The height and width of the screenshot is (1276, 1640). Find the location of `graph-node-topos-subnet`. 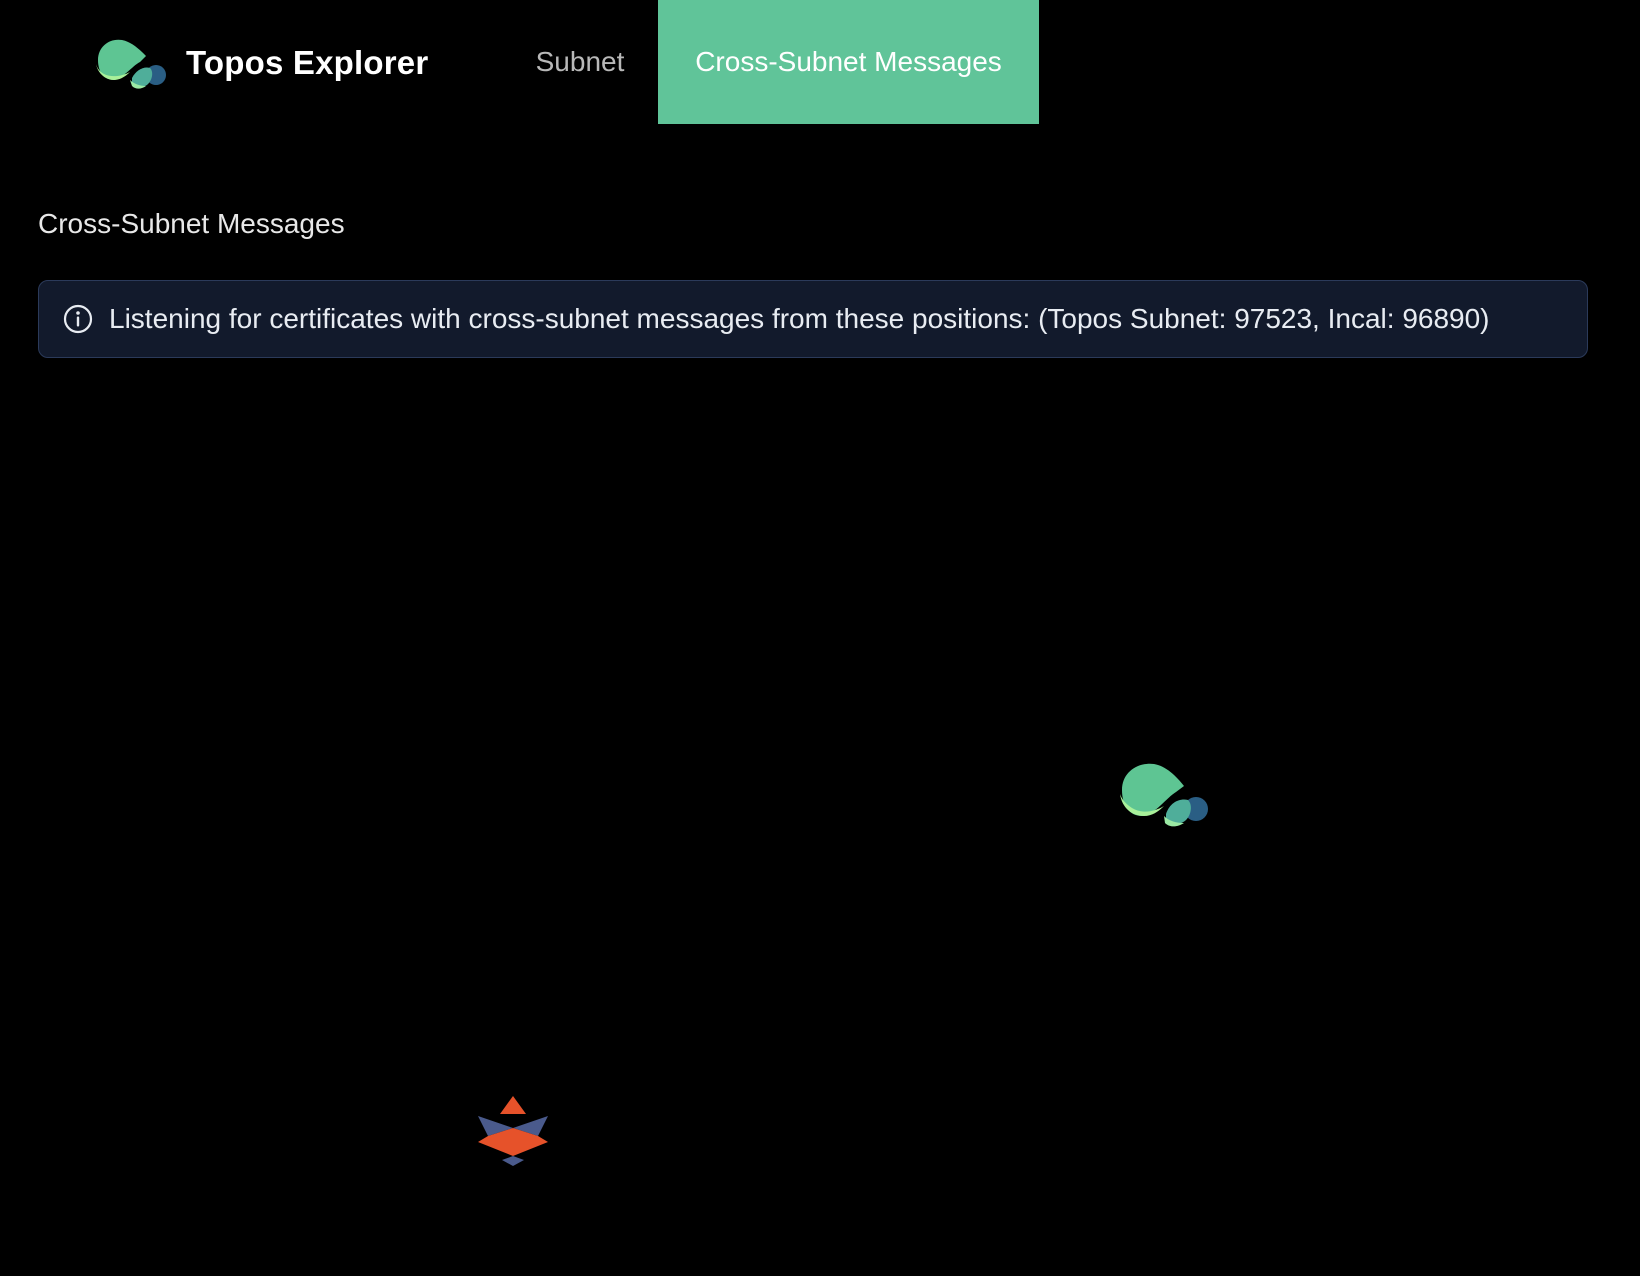

graph-node-topos-subnet is located at coordinates (1162, 794).